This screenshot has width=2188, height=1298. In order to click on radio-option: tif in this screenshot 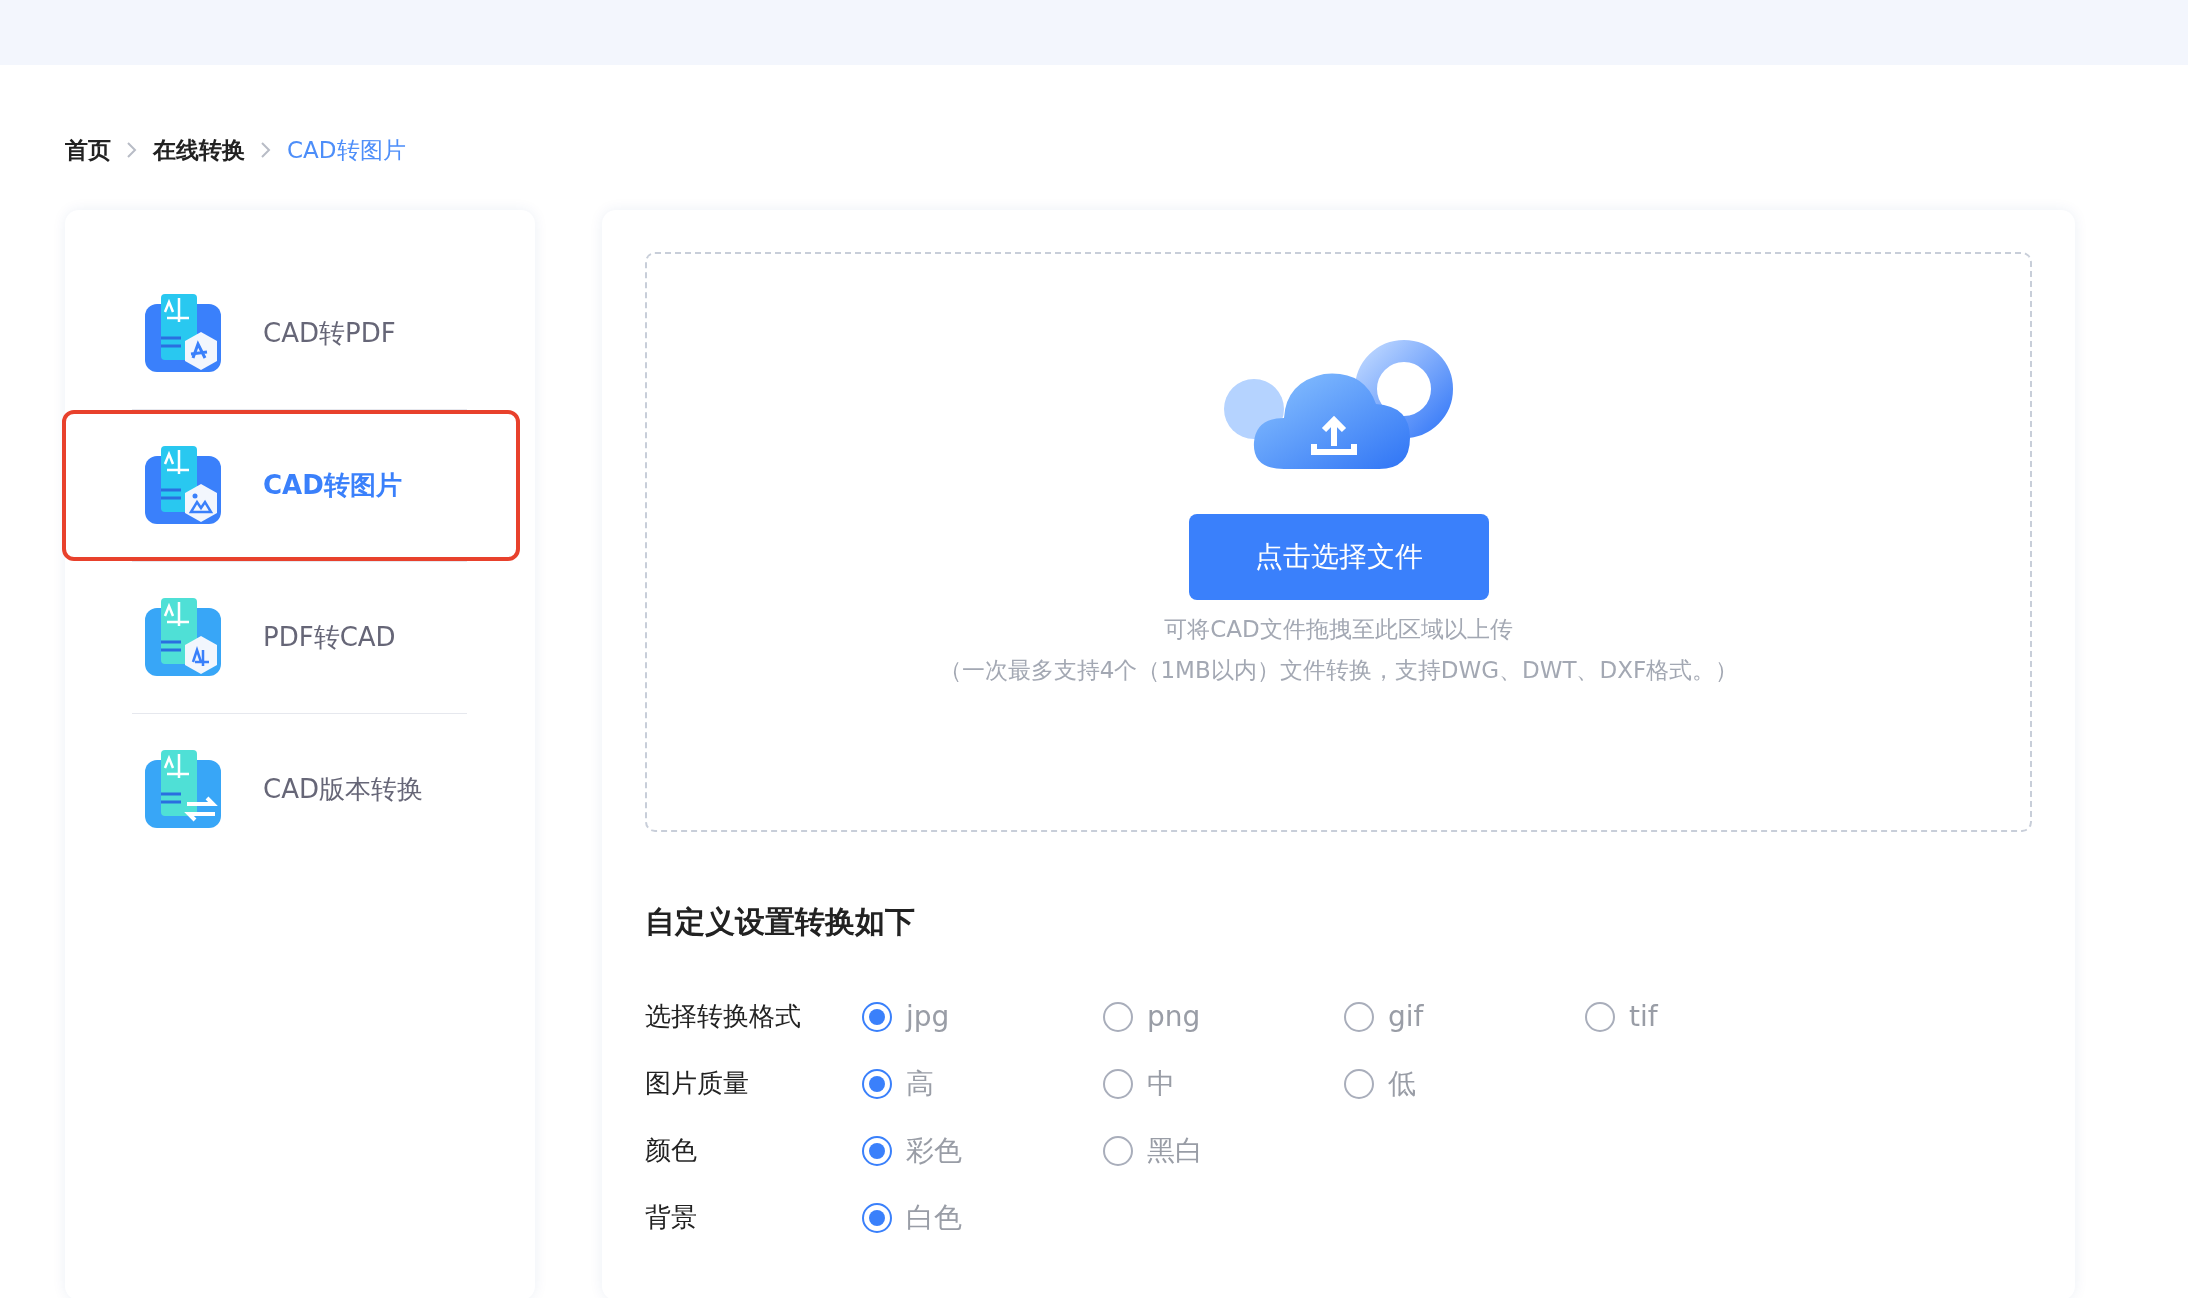, I will do `click(1705, 1016)`.